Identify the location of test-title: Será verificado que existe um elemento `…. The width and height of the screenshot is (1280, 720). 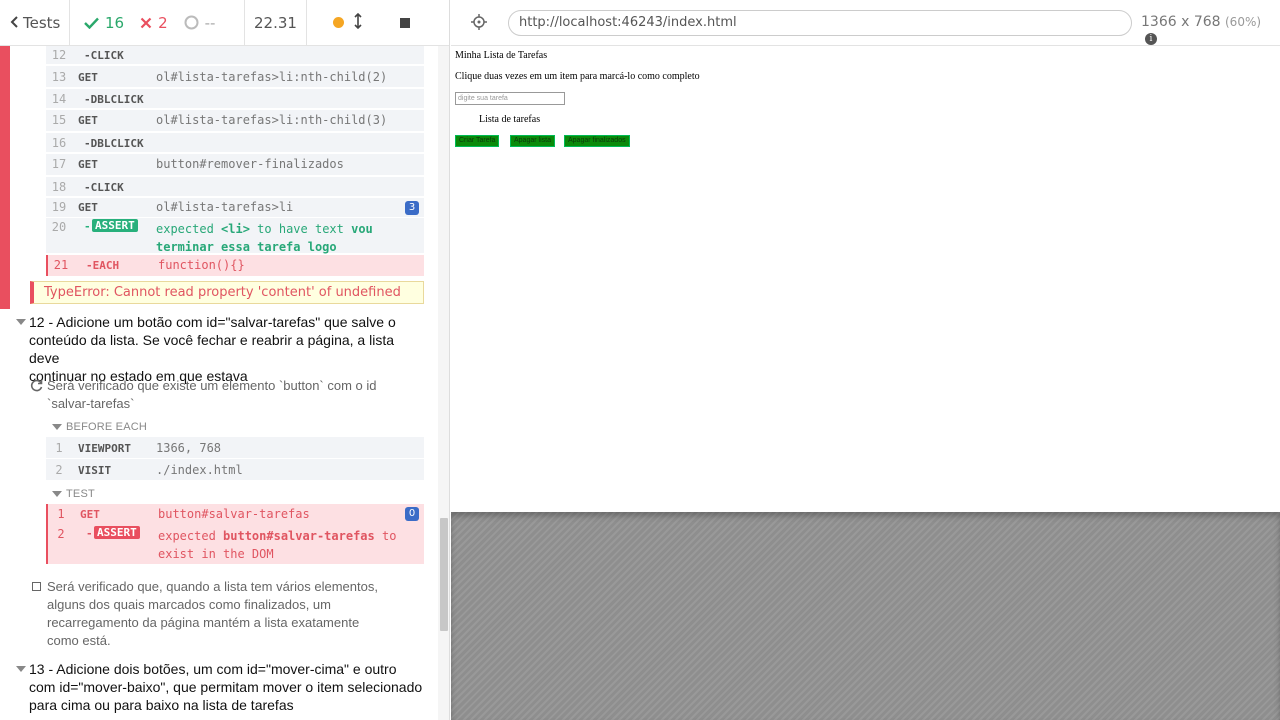
(227, 395).